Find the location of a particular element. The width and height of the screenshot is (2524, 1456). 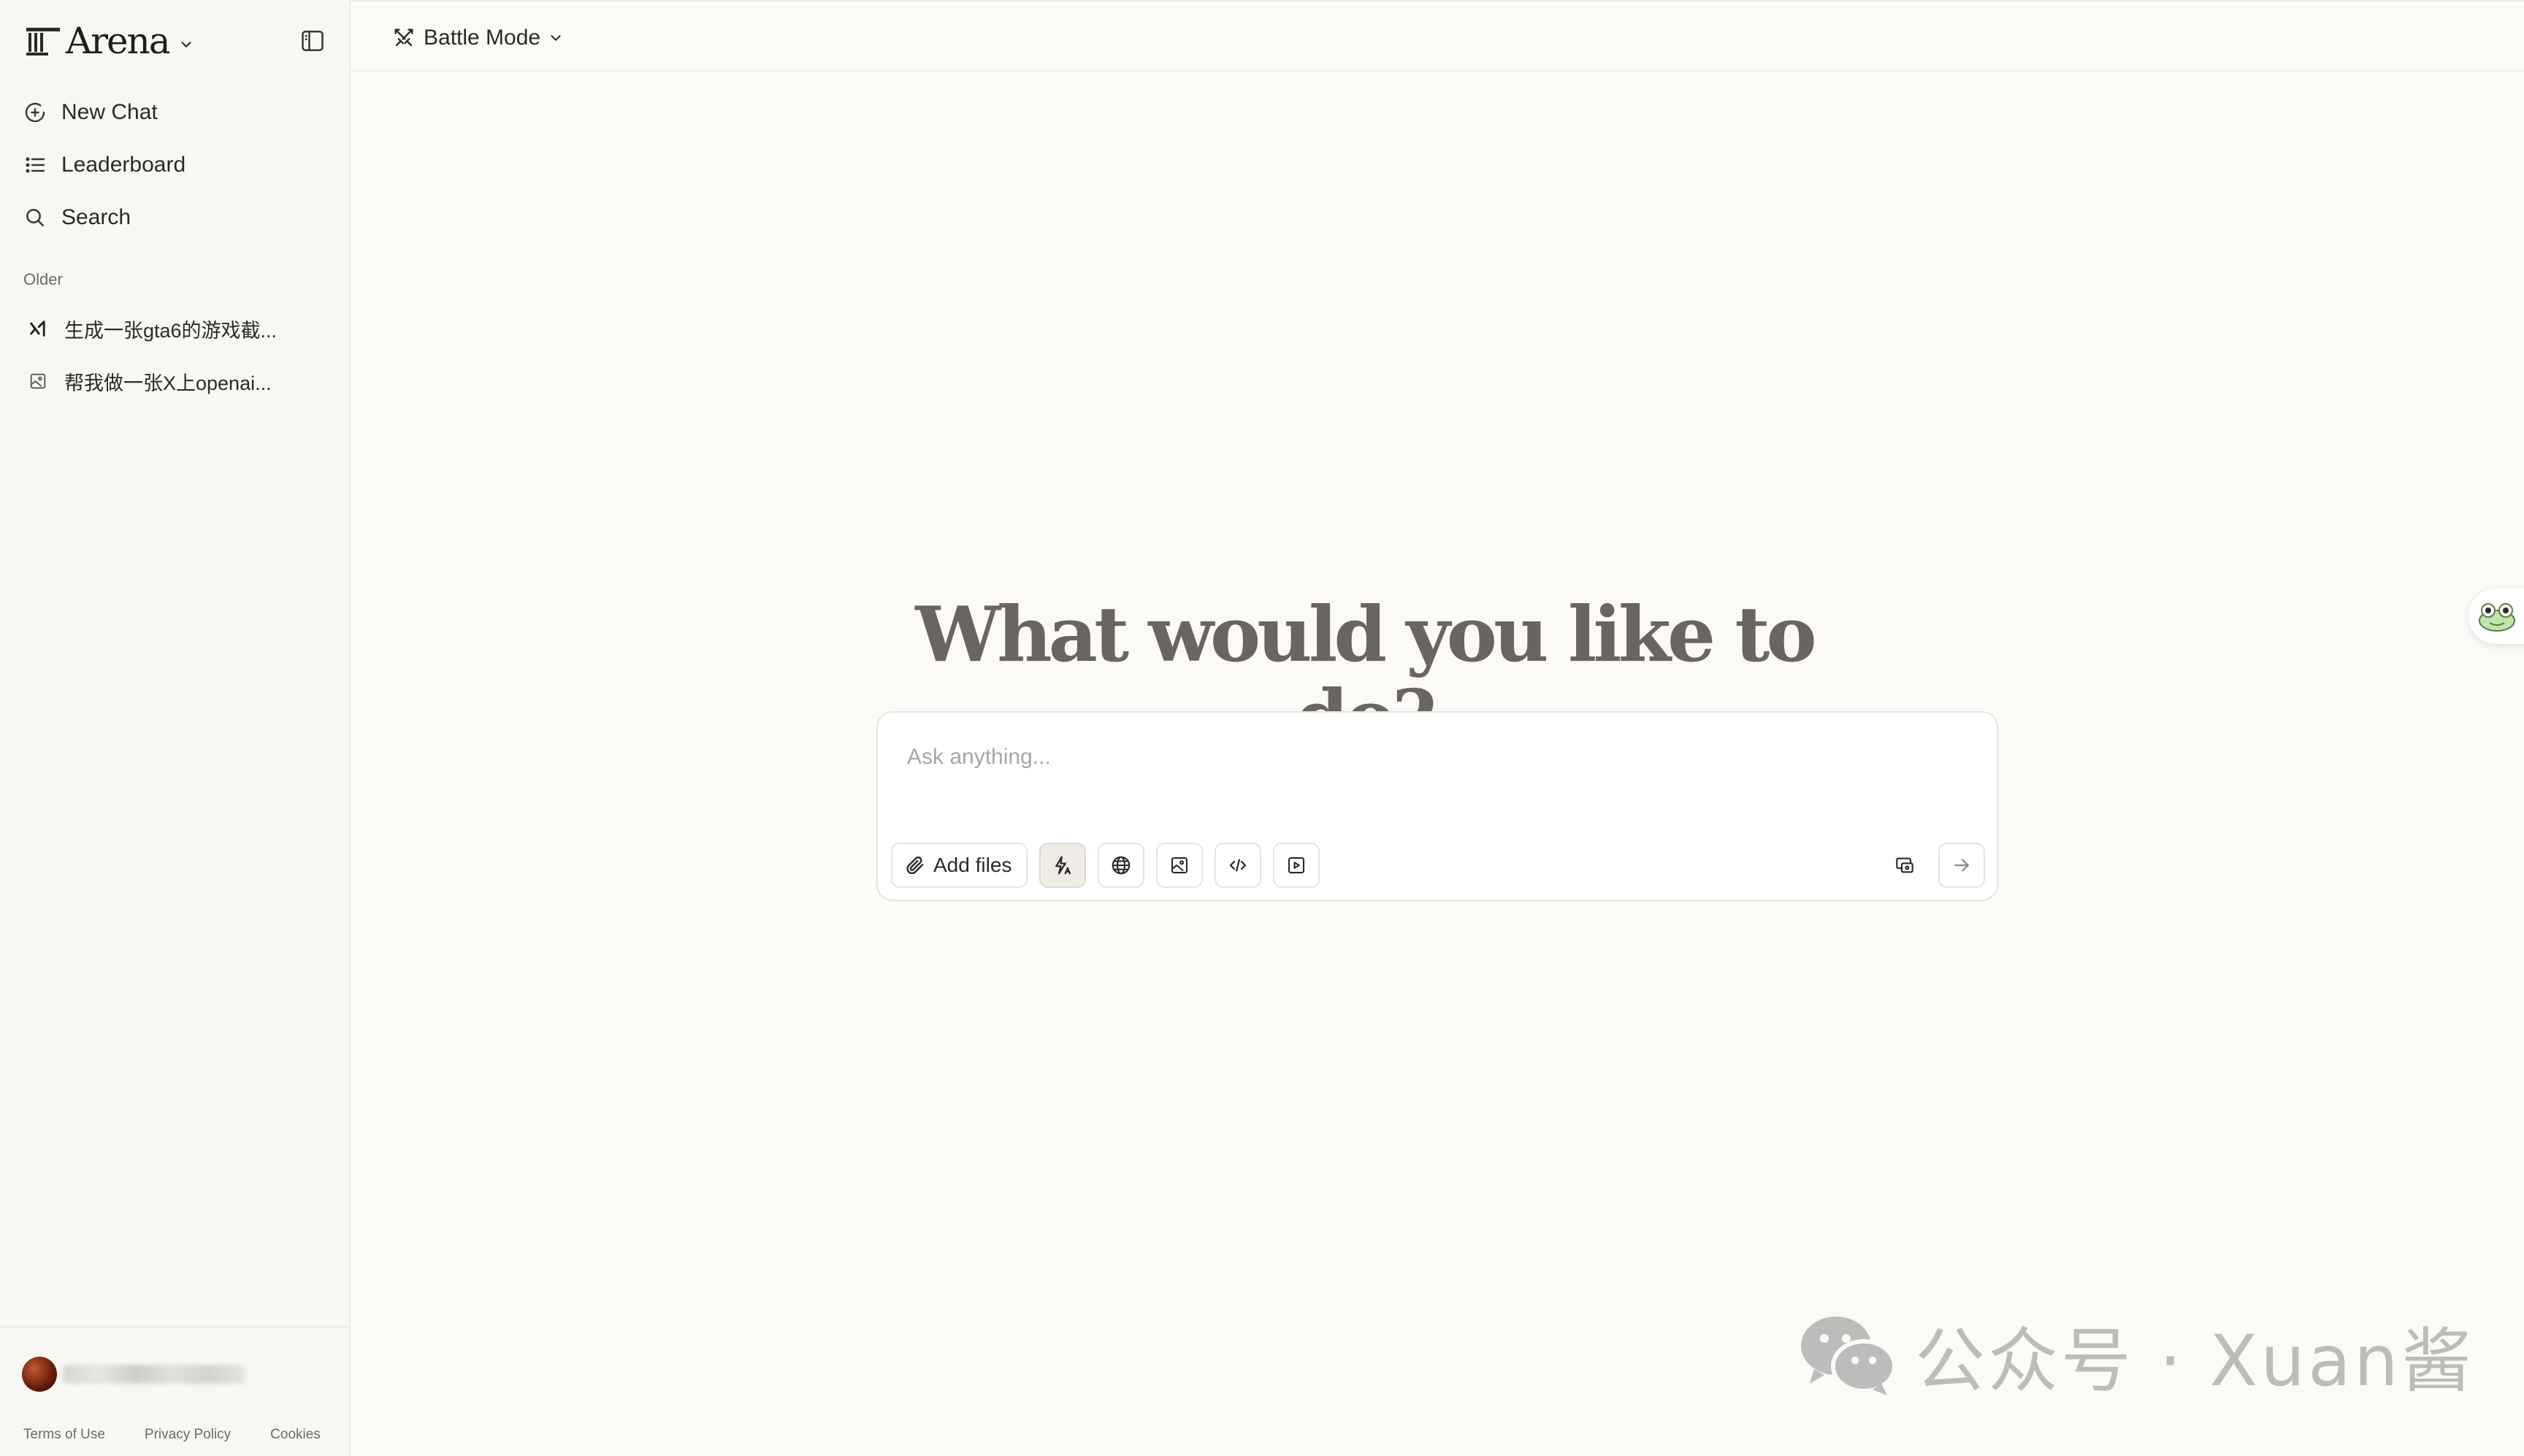

mode-selector: Battle Mode is located at coordinates (477, 38).